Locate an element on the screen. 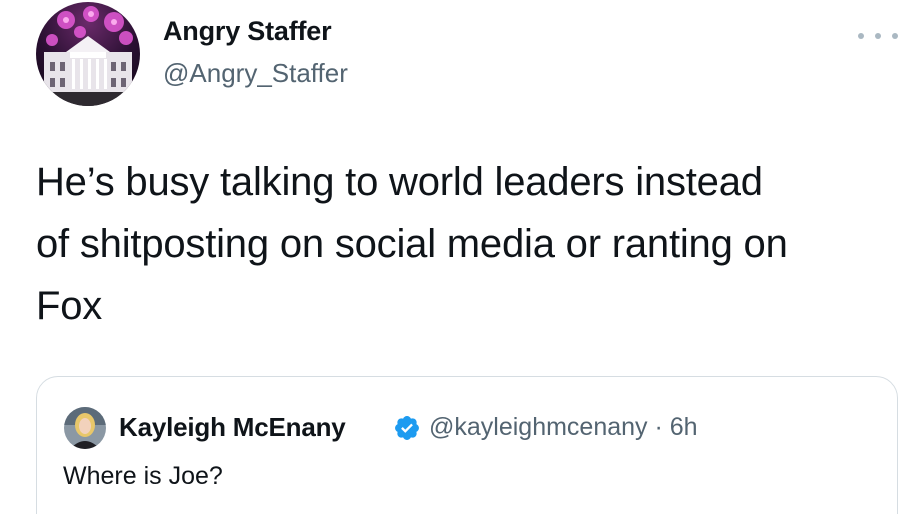 The height and width of the screenshot is (514, 911). quoted-author-avatar is located at coordinates (85, 428).